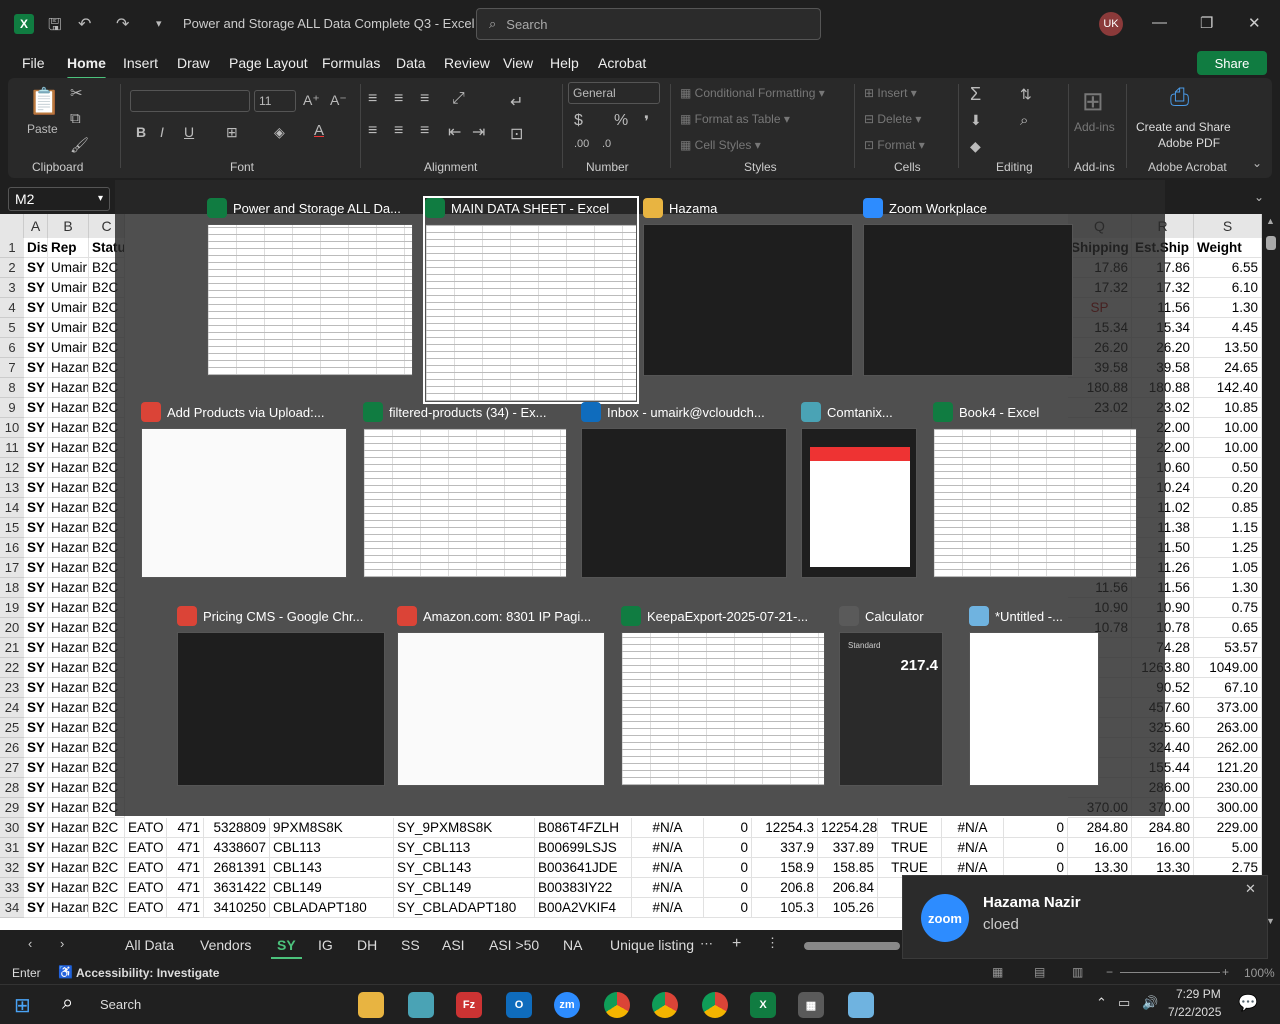 The height and width of the screenshot is (1024, 1280). I want to click on table-cell: 10.00, so click(1228, 428).